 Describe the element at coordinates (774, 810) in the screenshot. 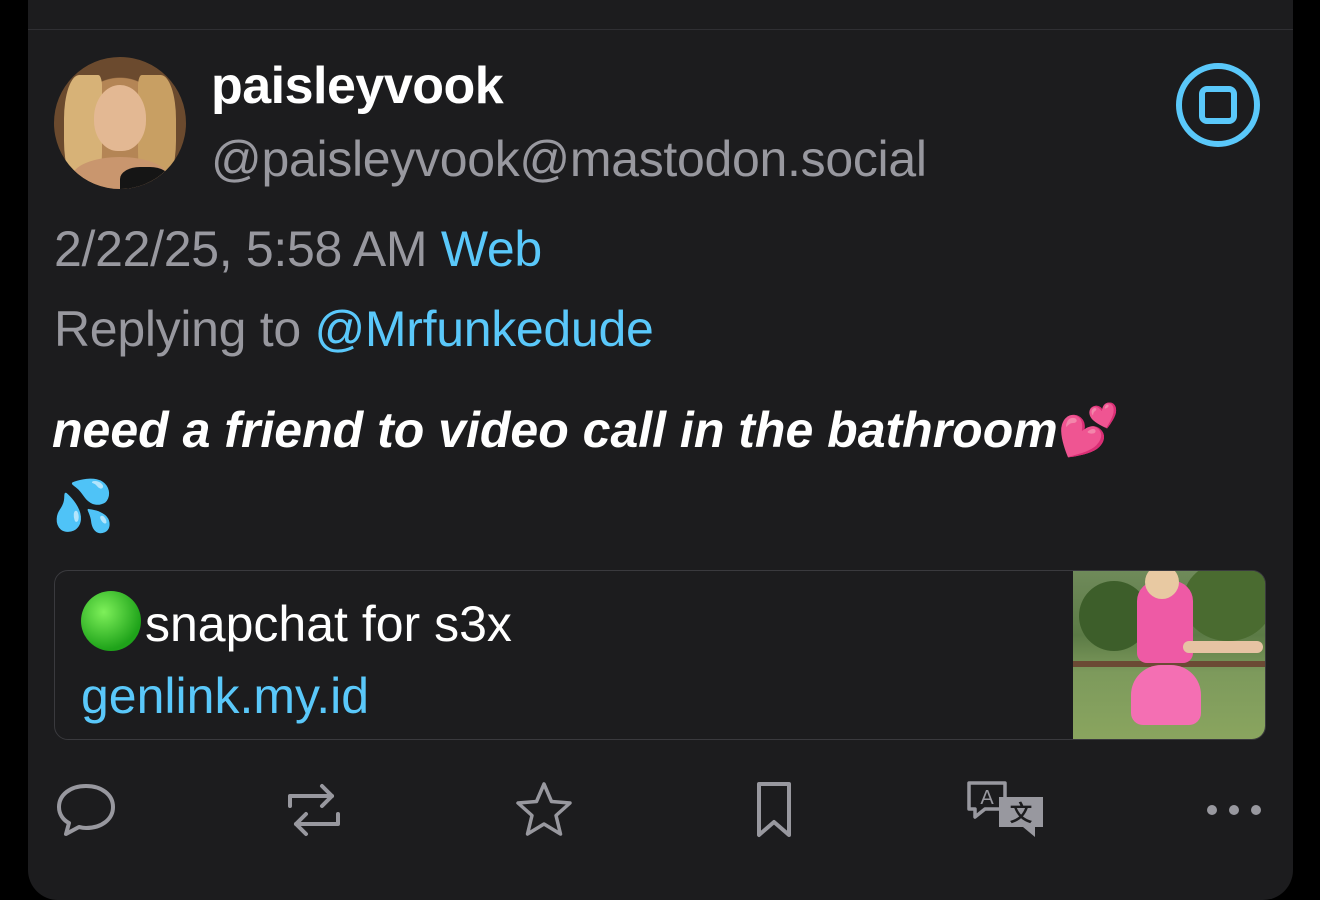

I see `bookmark-icon` at that location.